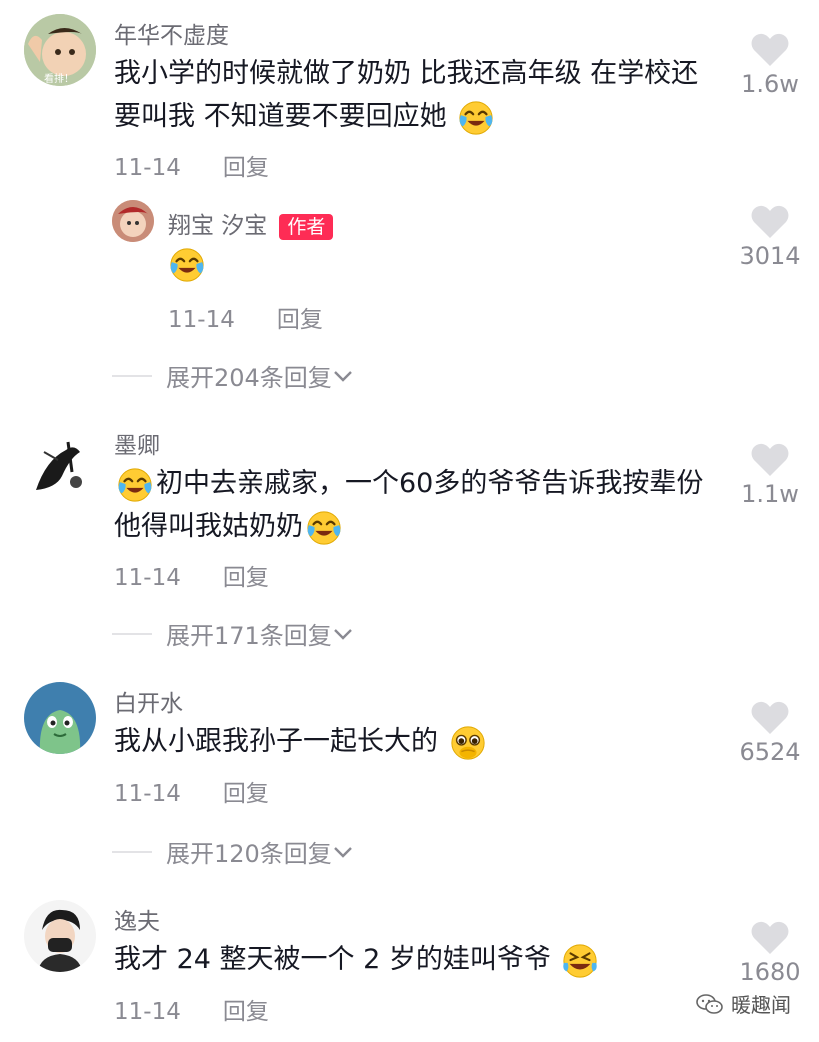 The height and width of the screenshot is (1042, 819). I want to click on like-button: 1.6w, so click(770, 65).